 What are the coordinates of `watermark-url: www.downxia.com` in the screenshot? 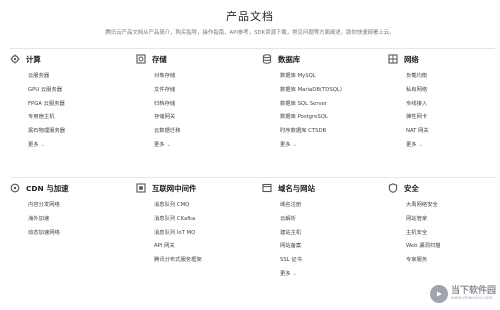 It's located at (471, 298).